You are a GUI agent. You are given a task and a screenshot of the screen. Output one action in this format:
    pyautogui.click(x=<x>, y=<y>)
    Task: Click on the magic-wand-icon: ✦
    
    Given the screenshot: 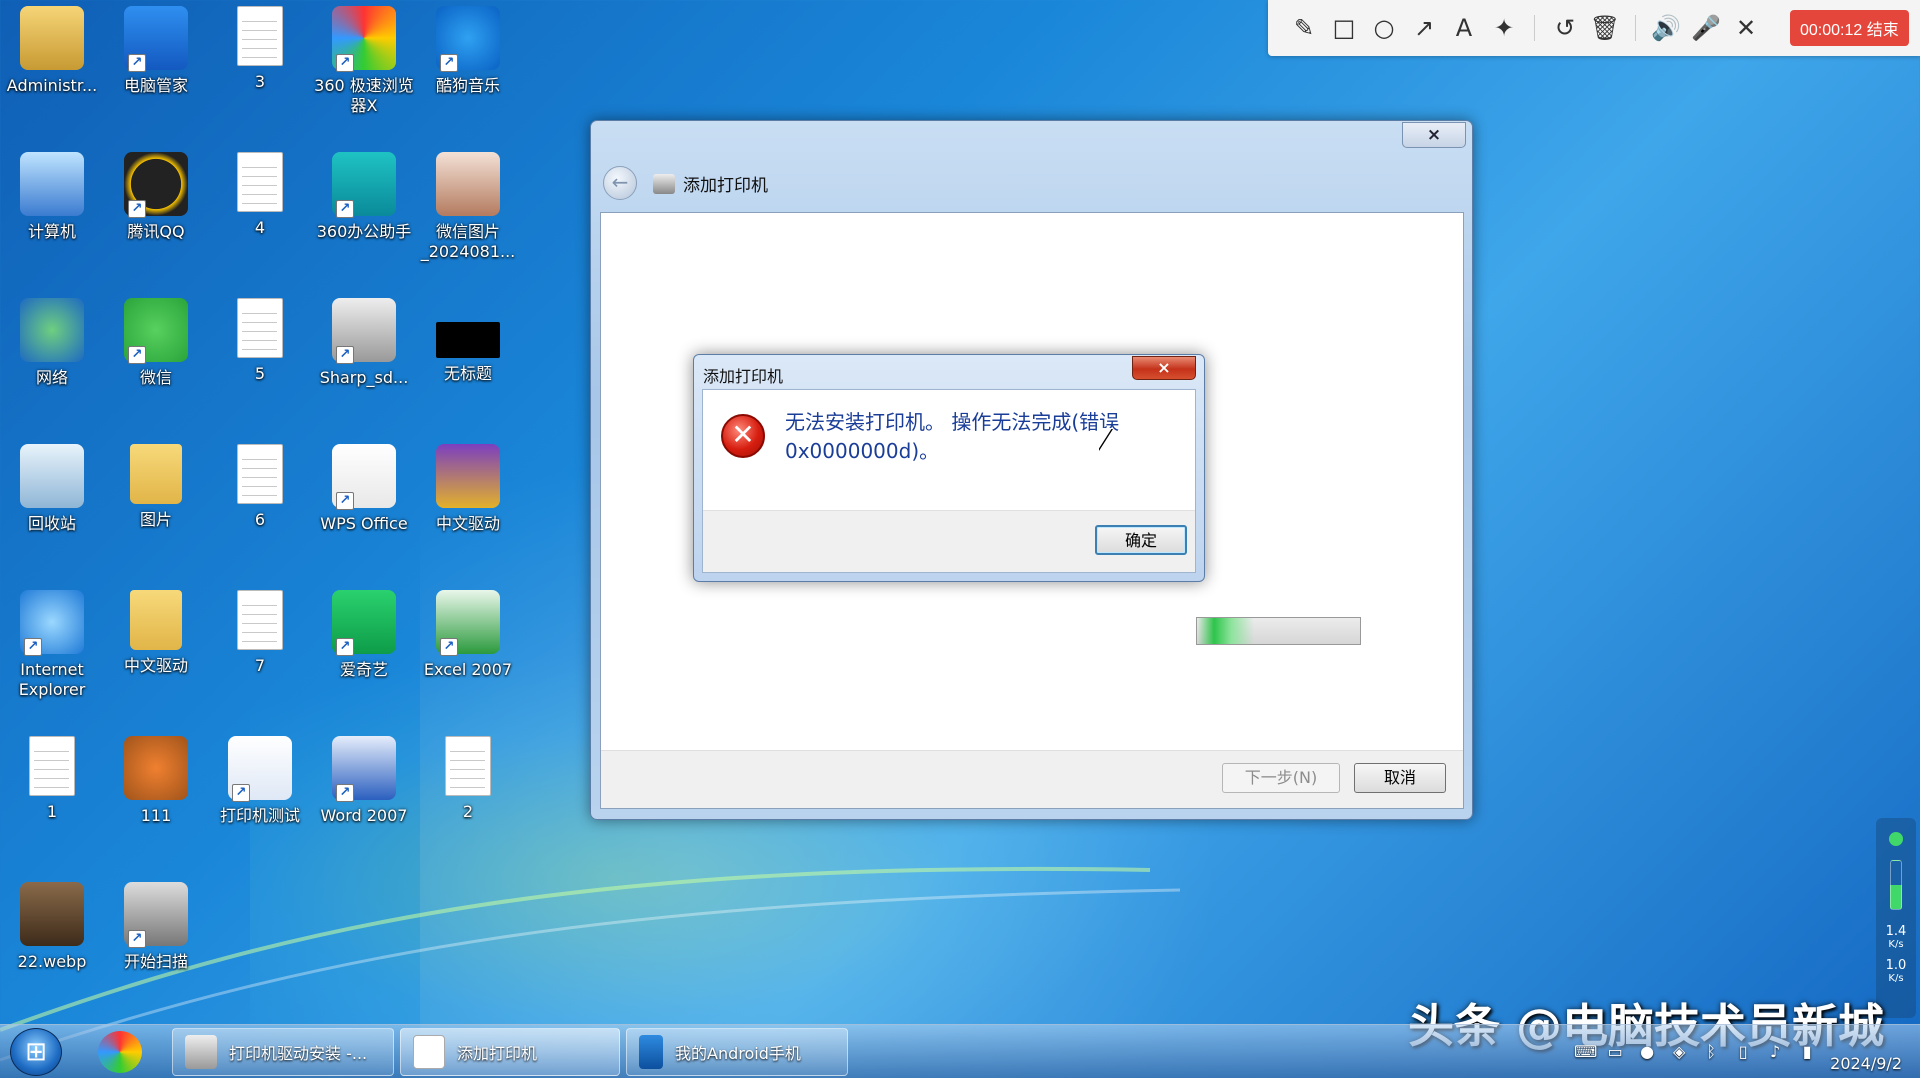 What is the action you would take?
    pyautogui.click(x=1504, y=28)
    